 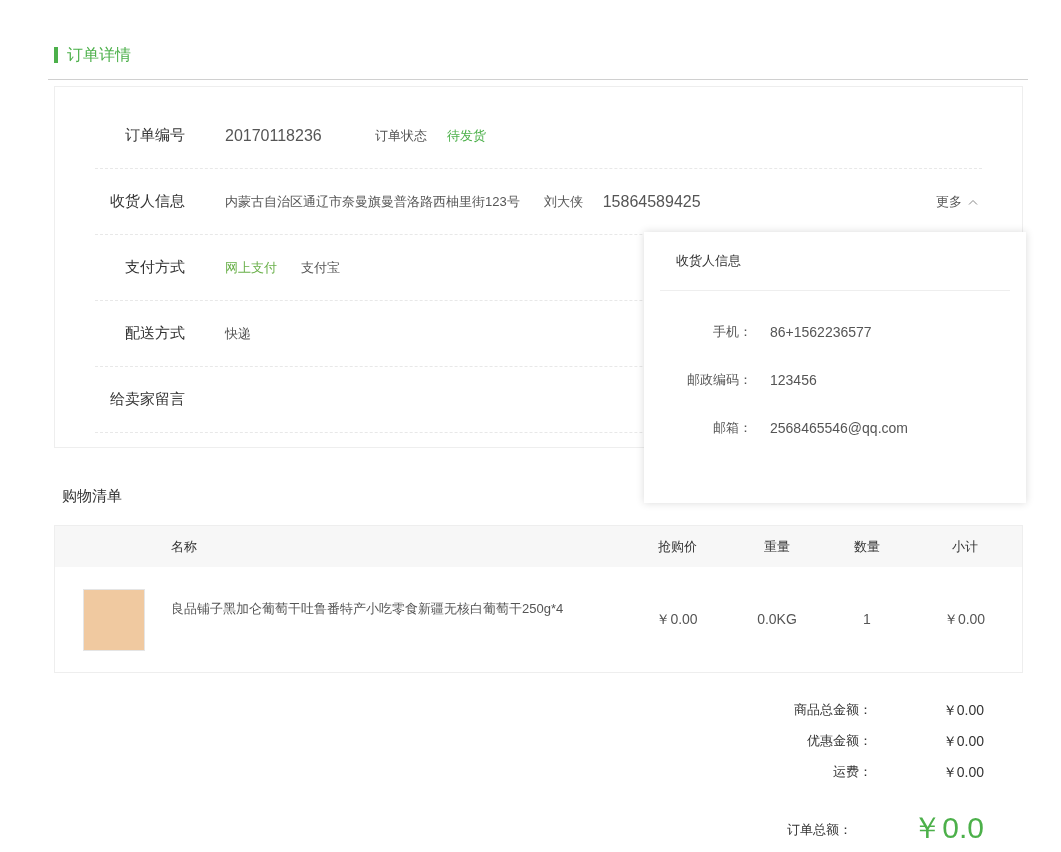 I want to click on receiver-name: 刘大侠, so click(x=563, y=201).